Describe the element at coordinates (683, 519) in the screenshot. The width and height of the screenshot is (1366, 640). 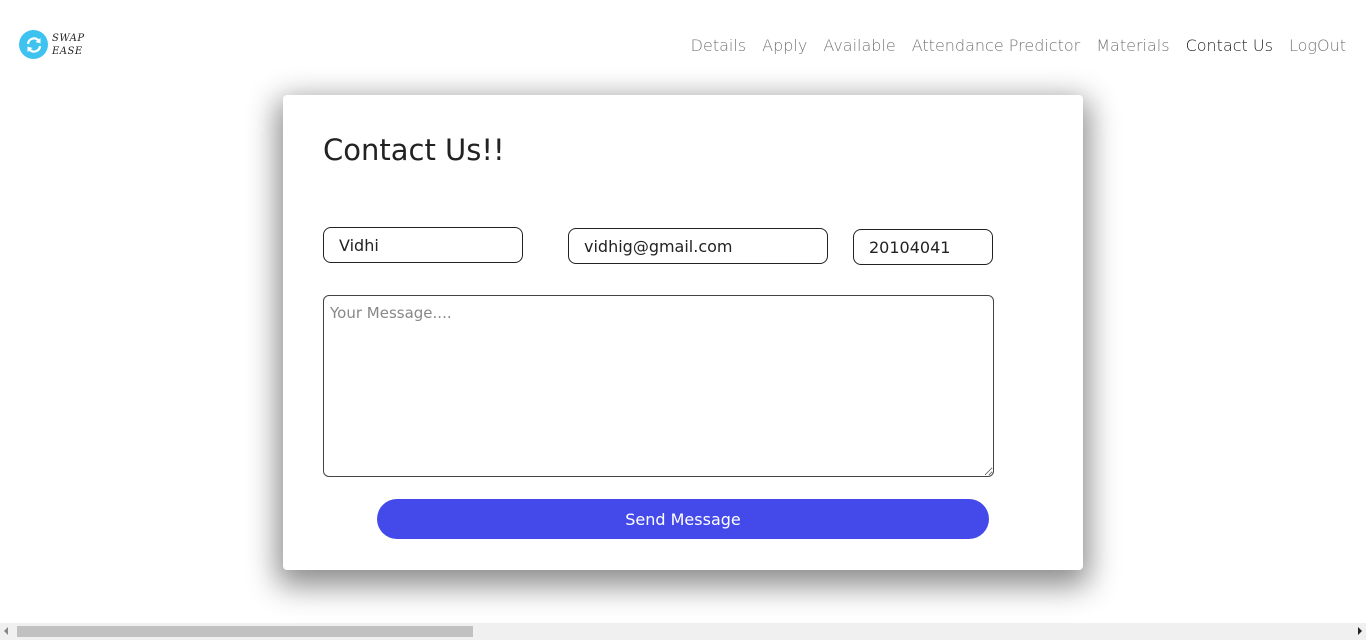
I see `send-message-button: Send Message` at that location.